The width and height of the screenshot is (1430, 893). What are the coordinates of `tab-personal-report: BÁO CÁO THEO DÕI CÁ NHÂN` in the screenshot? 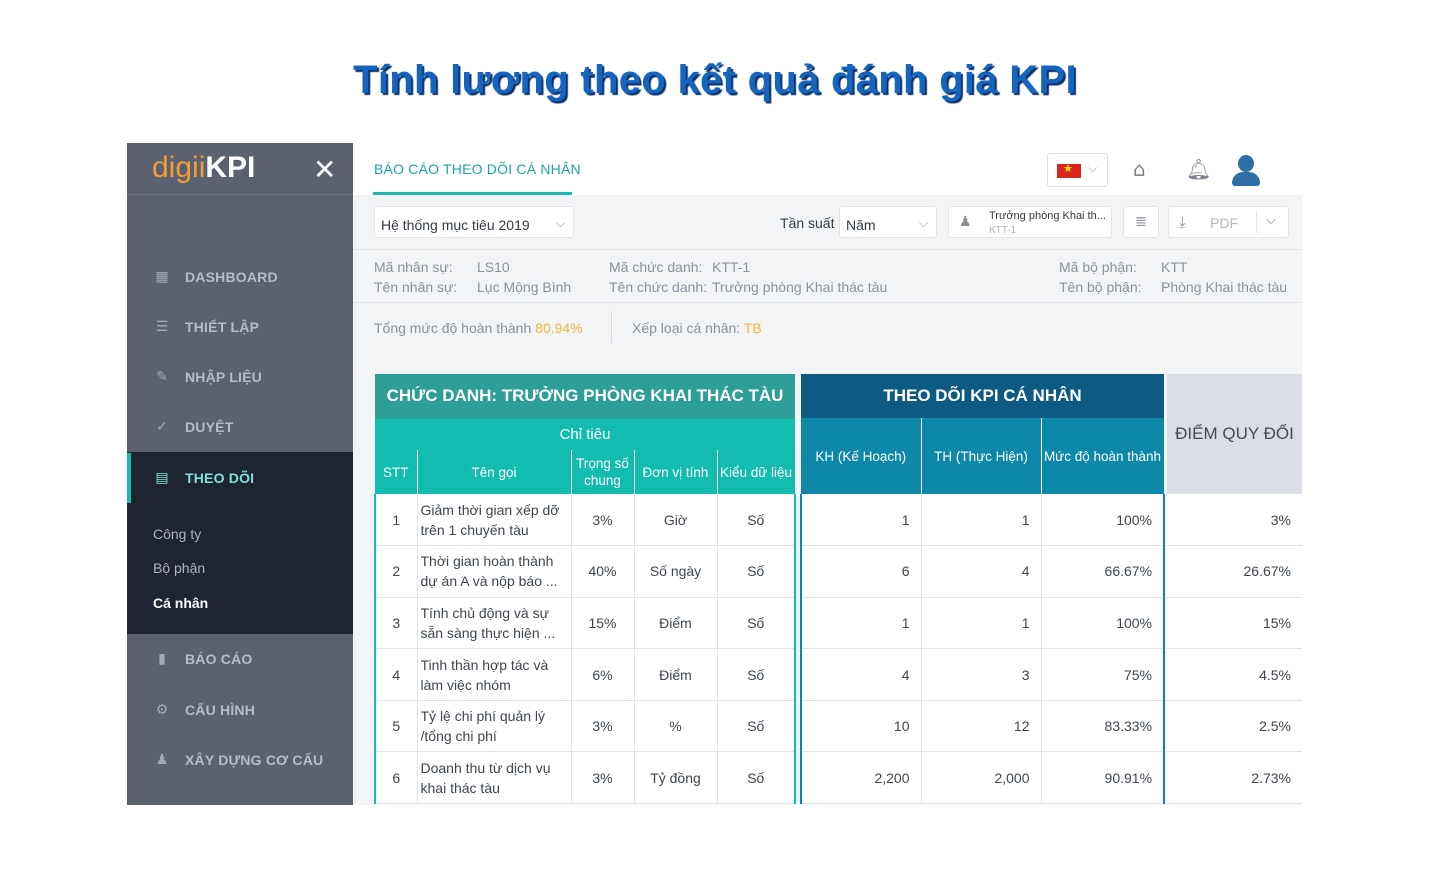 It's located at (477, 169).